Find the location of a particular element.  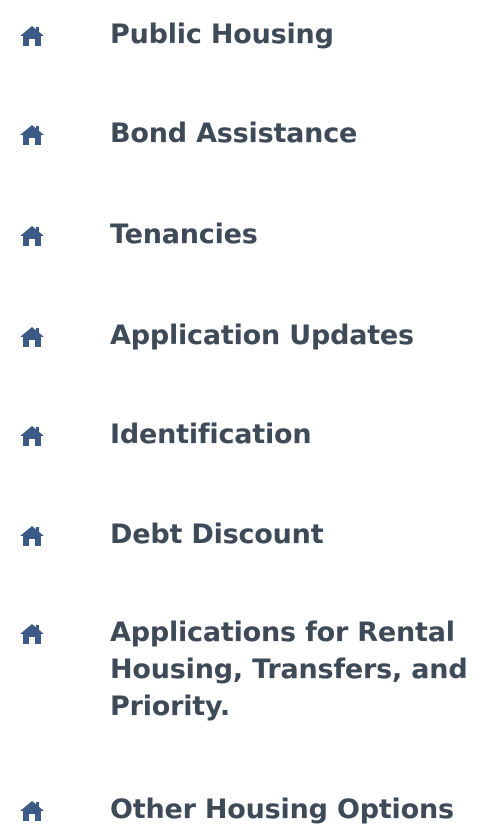

menu-item-label: Tenancies is located at coordinates (184, 234).